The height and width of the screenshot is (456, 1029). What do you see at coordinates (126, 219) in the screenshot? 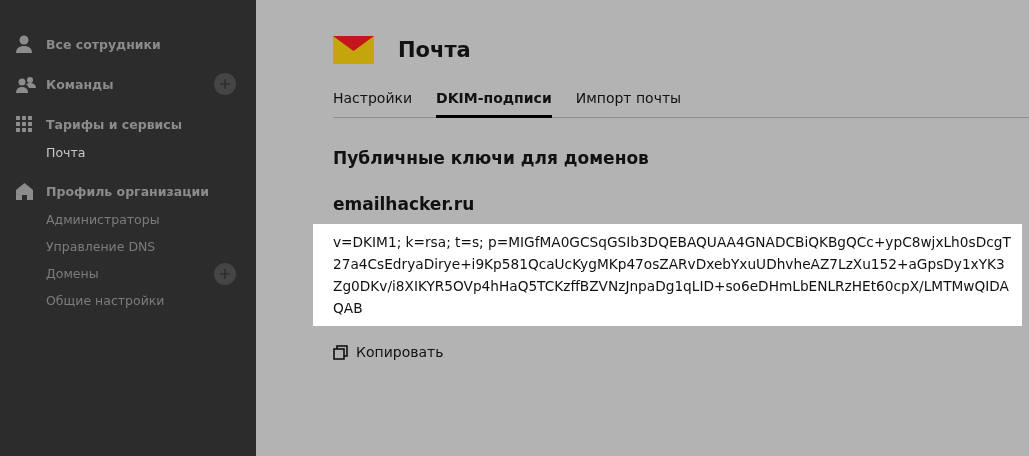
I see `sidebar-item: Администраторы` at bounding box center [126, 219].